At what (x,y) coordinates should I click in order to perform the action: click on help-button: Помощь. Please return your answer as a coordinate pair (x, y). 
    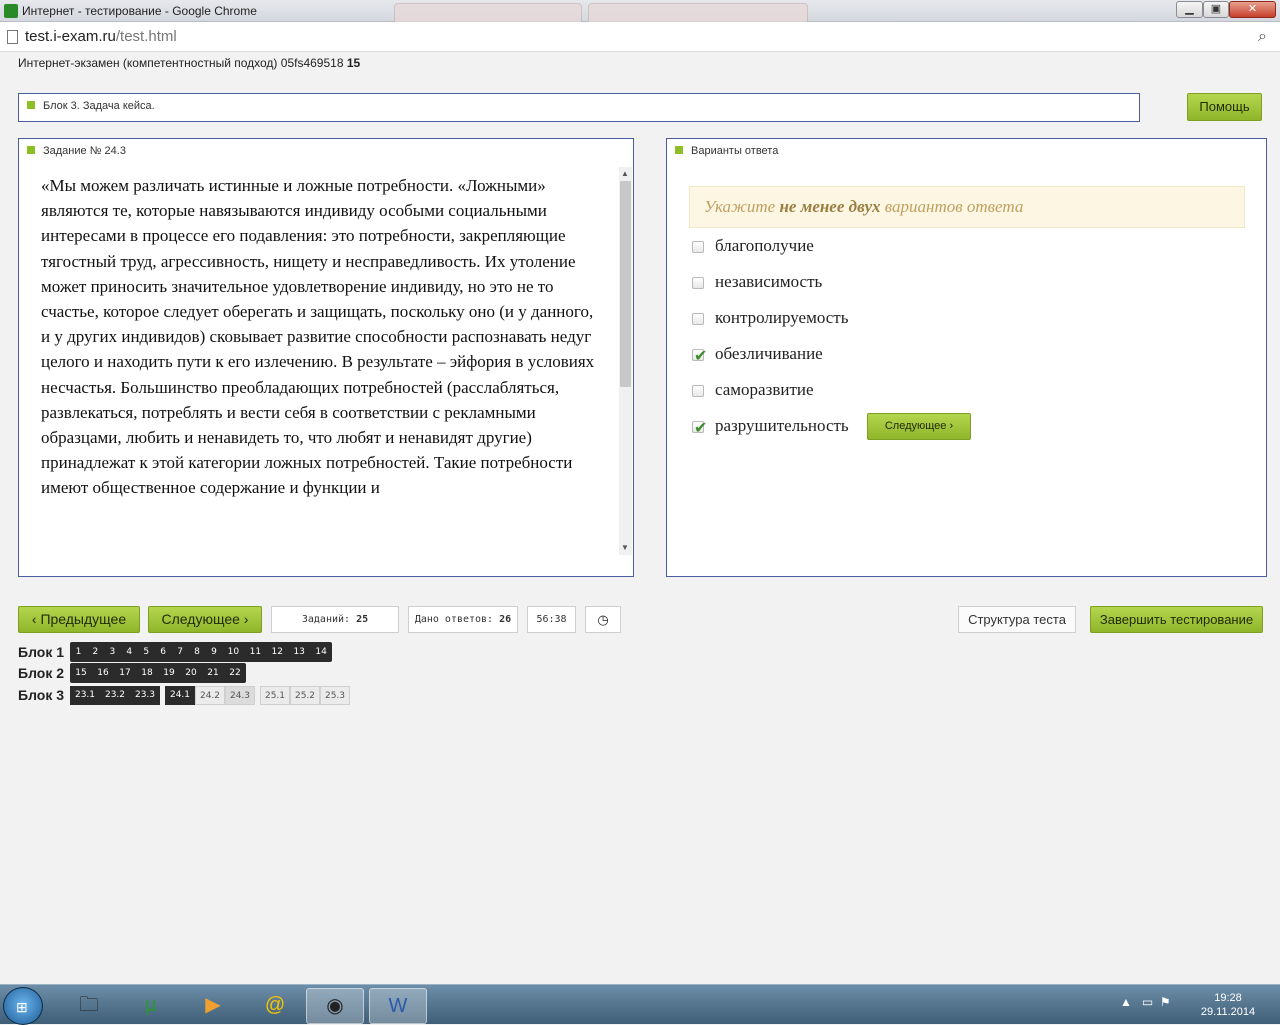
    Looking at the image, I should click on (1224, 107).